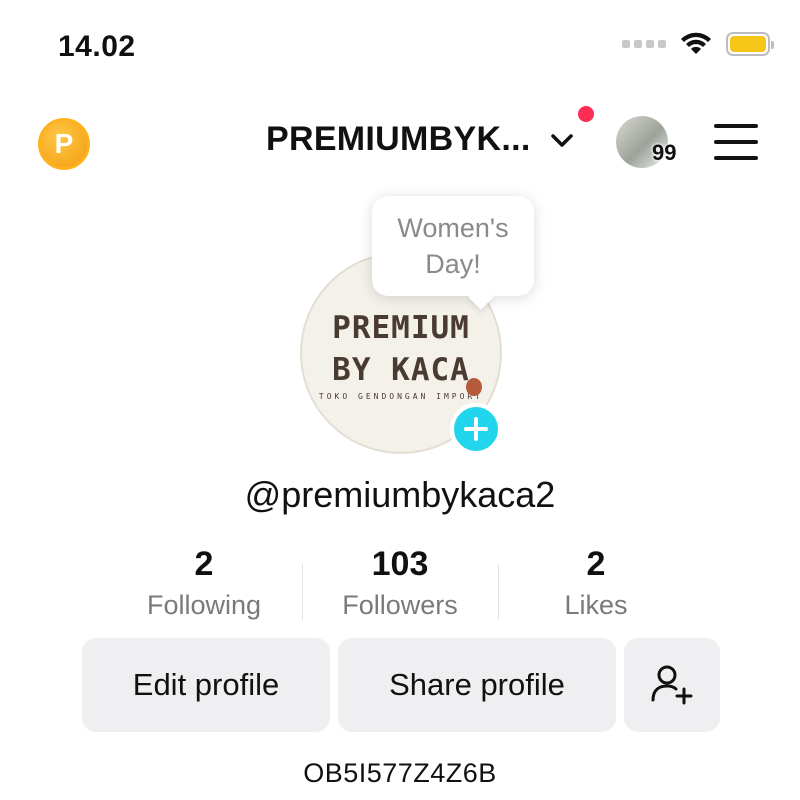  I want to click on avatar-figure, so click(474, 387).